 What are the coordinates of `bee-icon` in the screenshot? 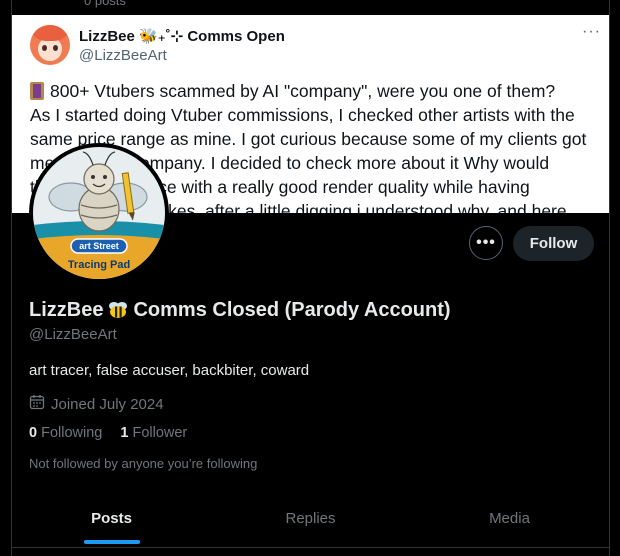 It's located at (118, 313).